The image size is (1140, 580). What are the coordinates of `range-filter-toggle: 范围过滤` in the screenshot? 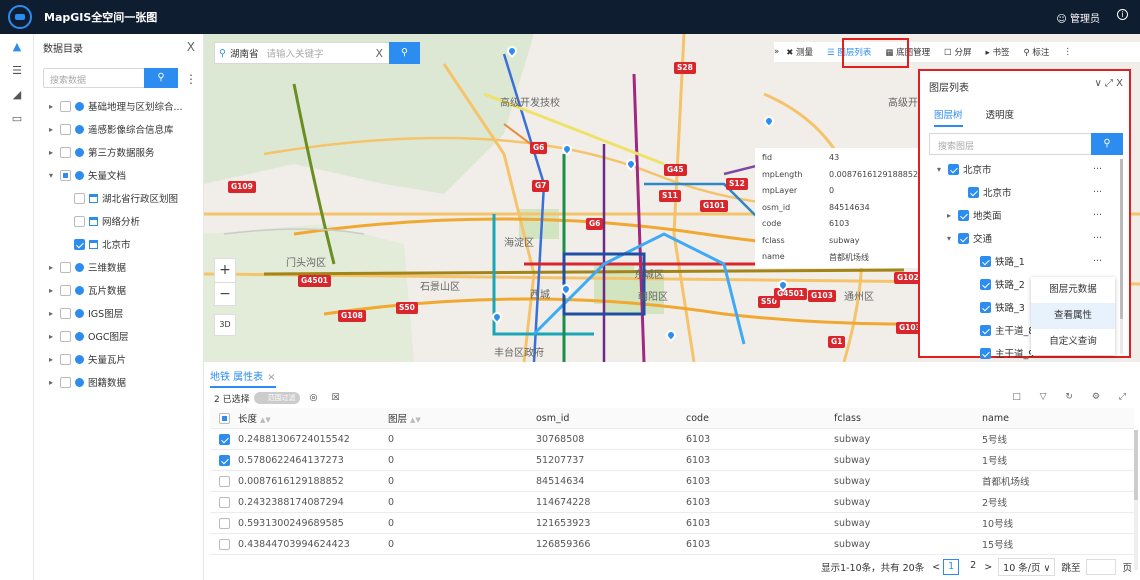 It's located at (276, 398).